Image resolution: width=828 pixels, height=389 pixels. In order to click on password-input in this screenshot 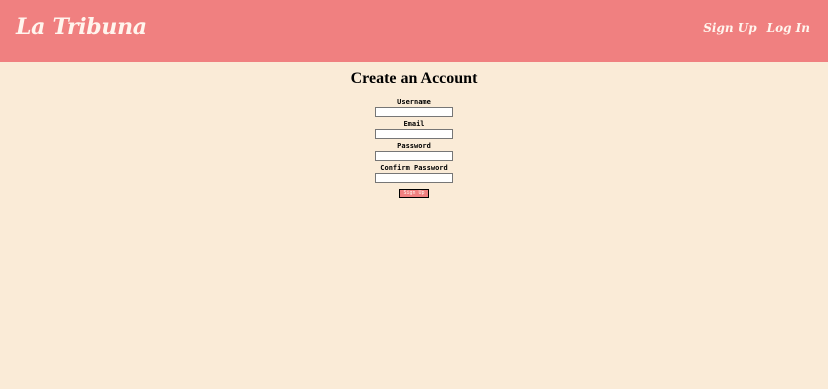, I will do `click(414, 156)`.